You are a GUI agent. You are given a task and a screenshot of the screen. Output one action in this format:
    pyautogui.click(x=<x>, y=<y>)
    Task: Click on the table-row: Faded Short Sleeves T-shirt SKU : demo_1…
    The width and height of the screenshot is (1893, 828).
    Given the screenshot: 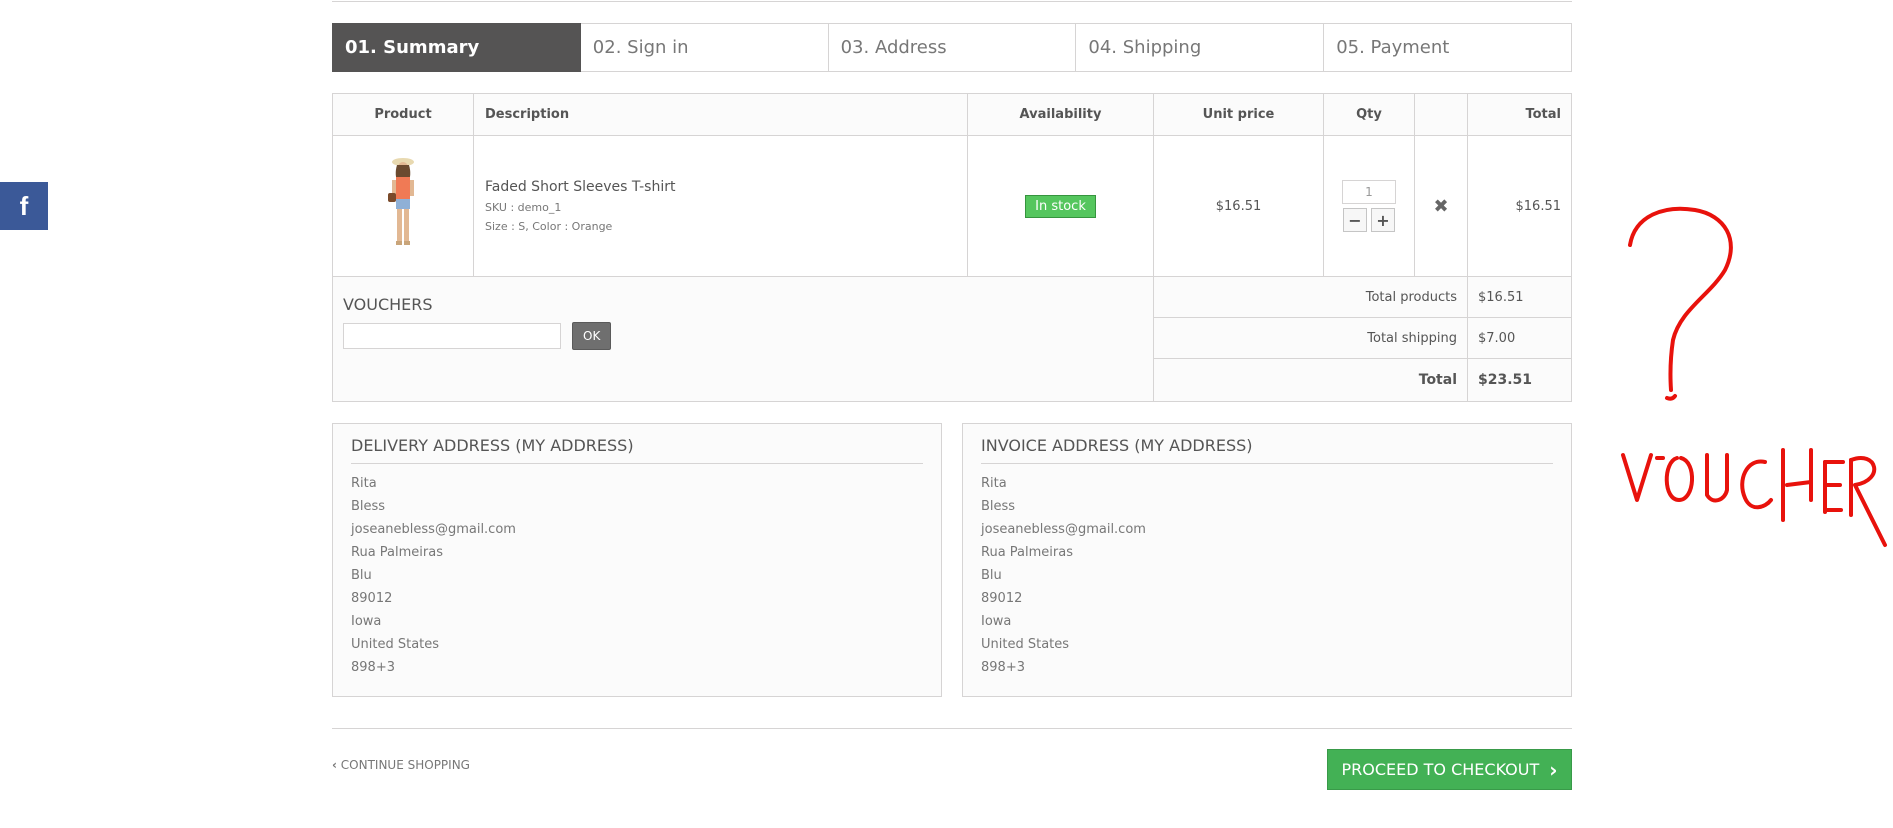 What is the action you would take?
    pyautogui.click(x=952, y=206)
    